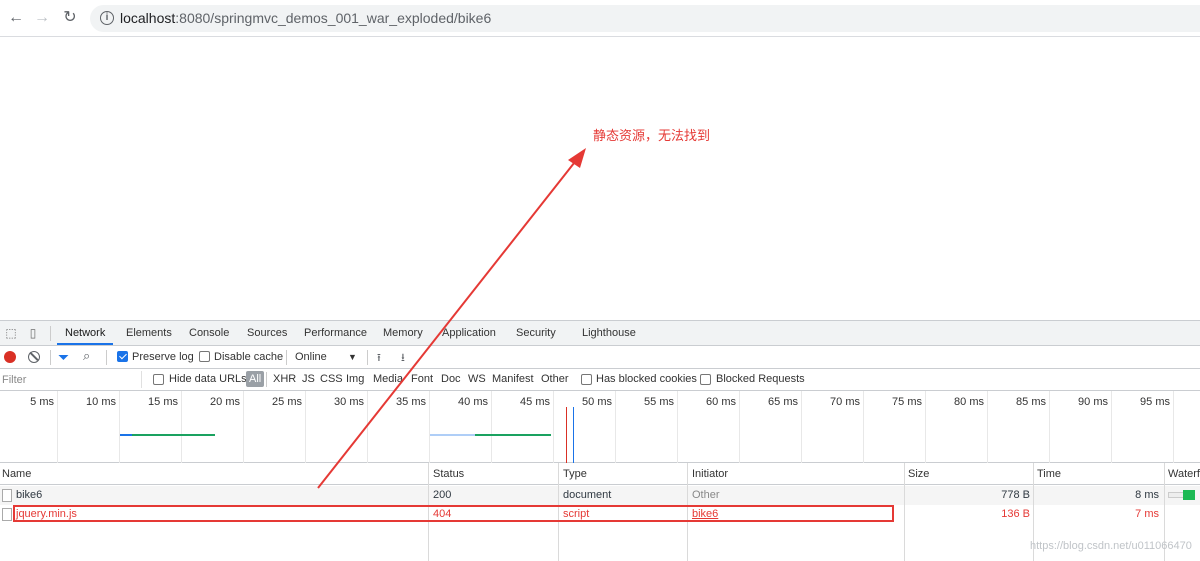  I want to click on document-file-icon, so click(7, 495).